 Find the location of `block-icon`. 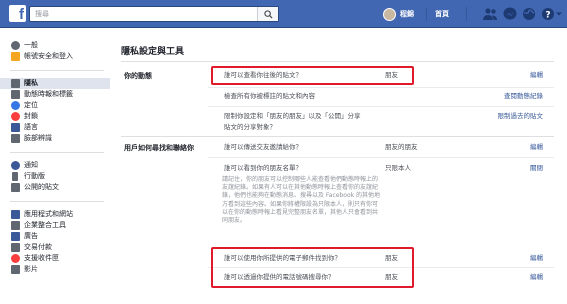

block-icon is located at coordinates (15, 116).